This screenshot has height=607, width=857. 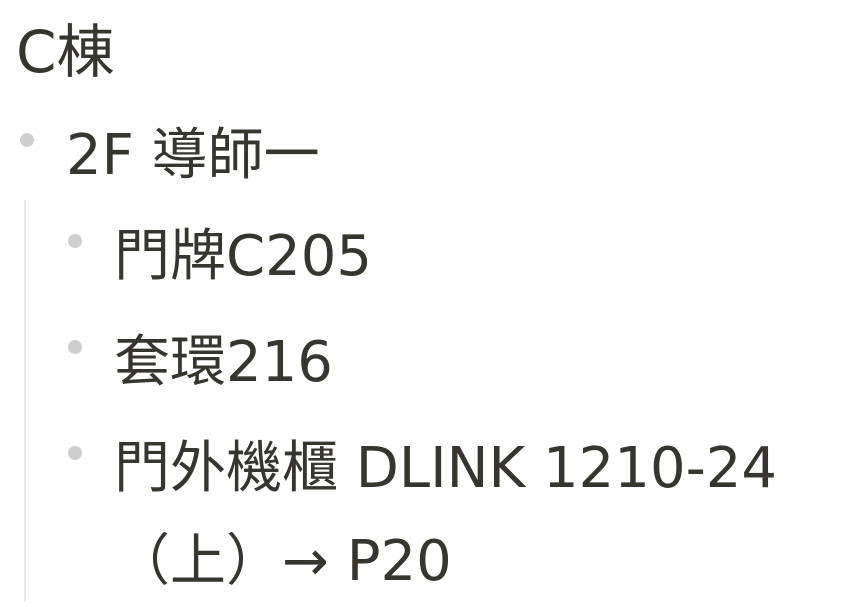 What do you see at coordinates (193, 156) in the screenshot?
I see `list-item-2f: 2F 導師一` at bounding box center [193, 156].